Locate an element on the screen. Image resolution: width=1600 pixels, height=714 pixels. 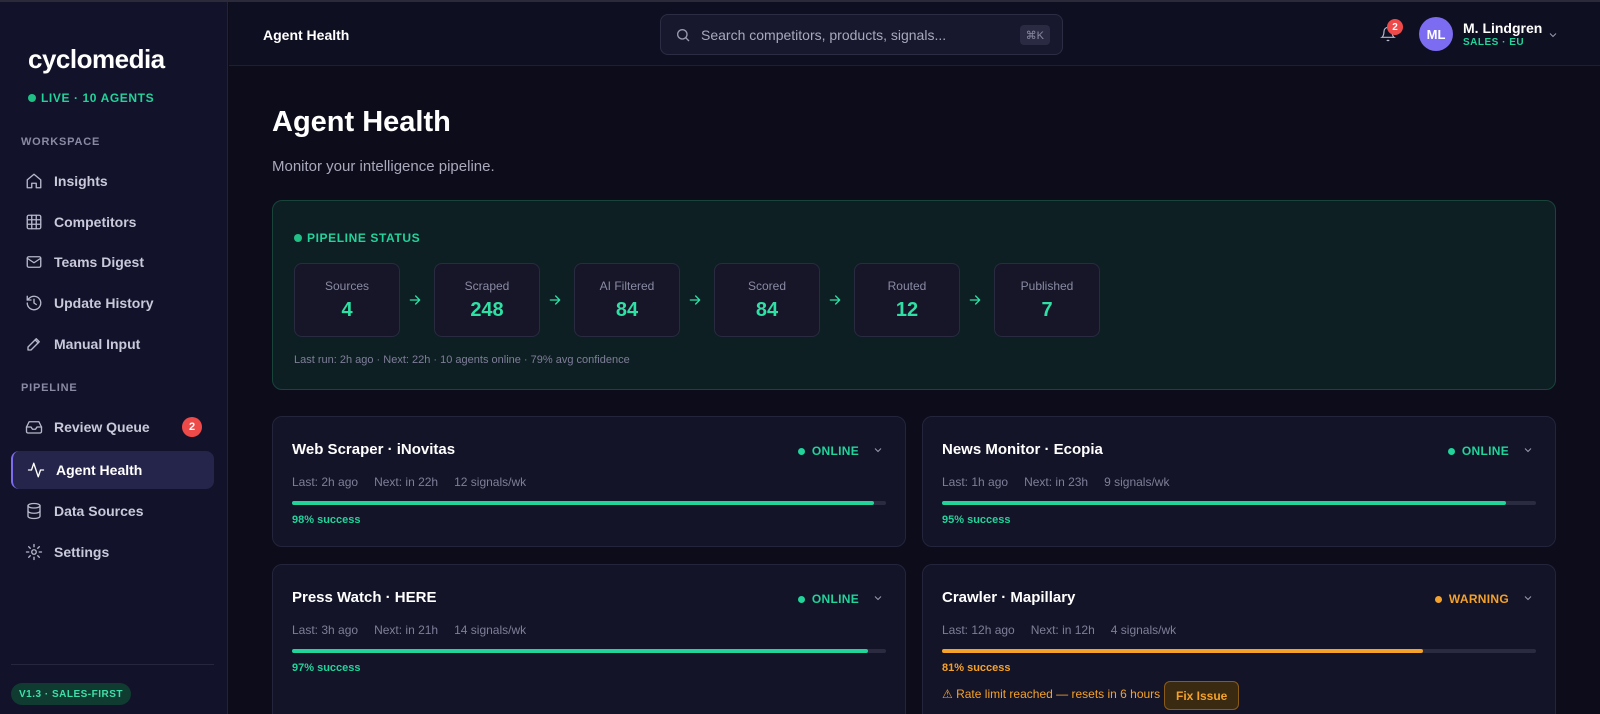
stage-label: AI Filtered is located at coordinates (627, 286).